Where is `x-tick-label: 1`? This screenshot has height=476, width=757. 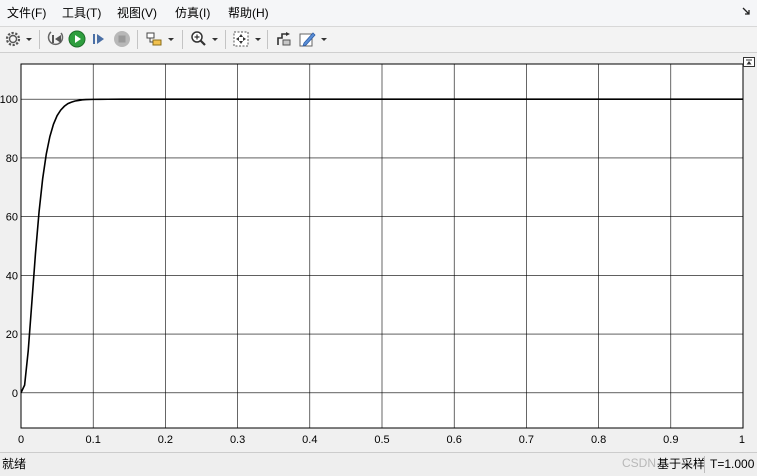
x-tick-label: 1 is located at coordinates (742, 440).